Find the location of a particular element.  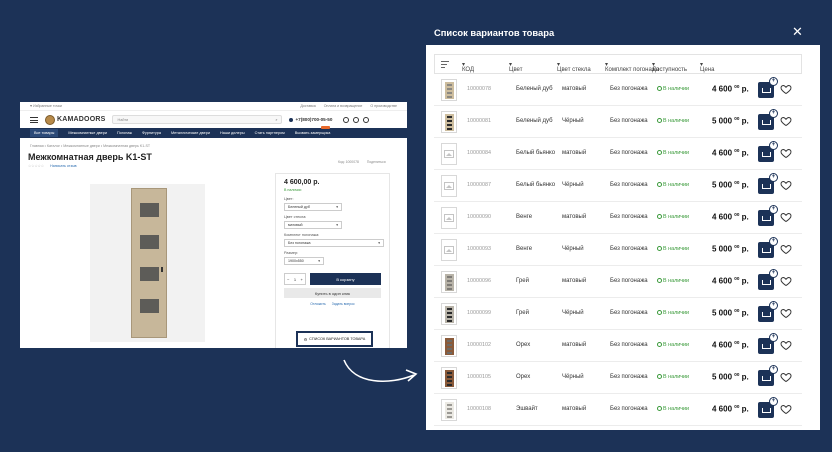

close-icon: ✕ is located at coordinates (797, 31).